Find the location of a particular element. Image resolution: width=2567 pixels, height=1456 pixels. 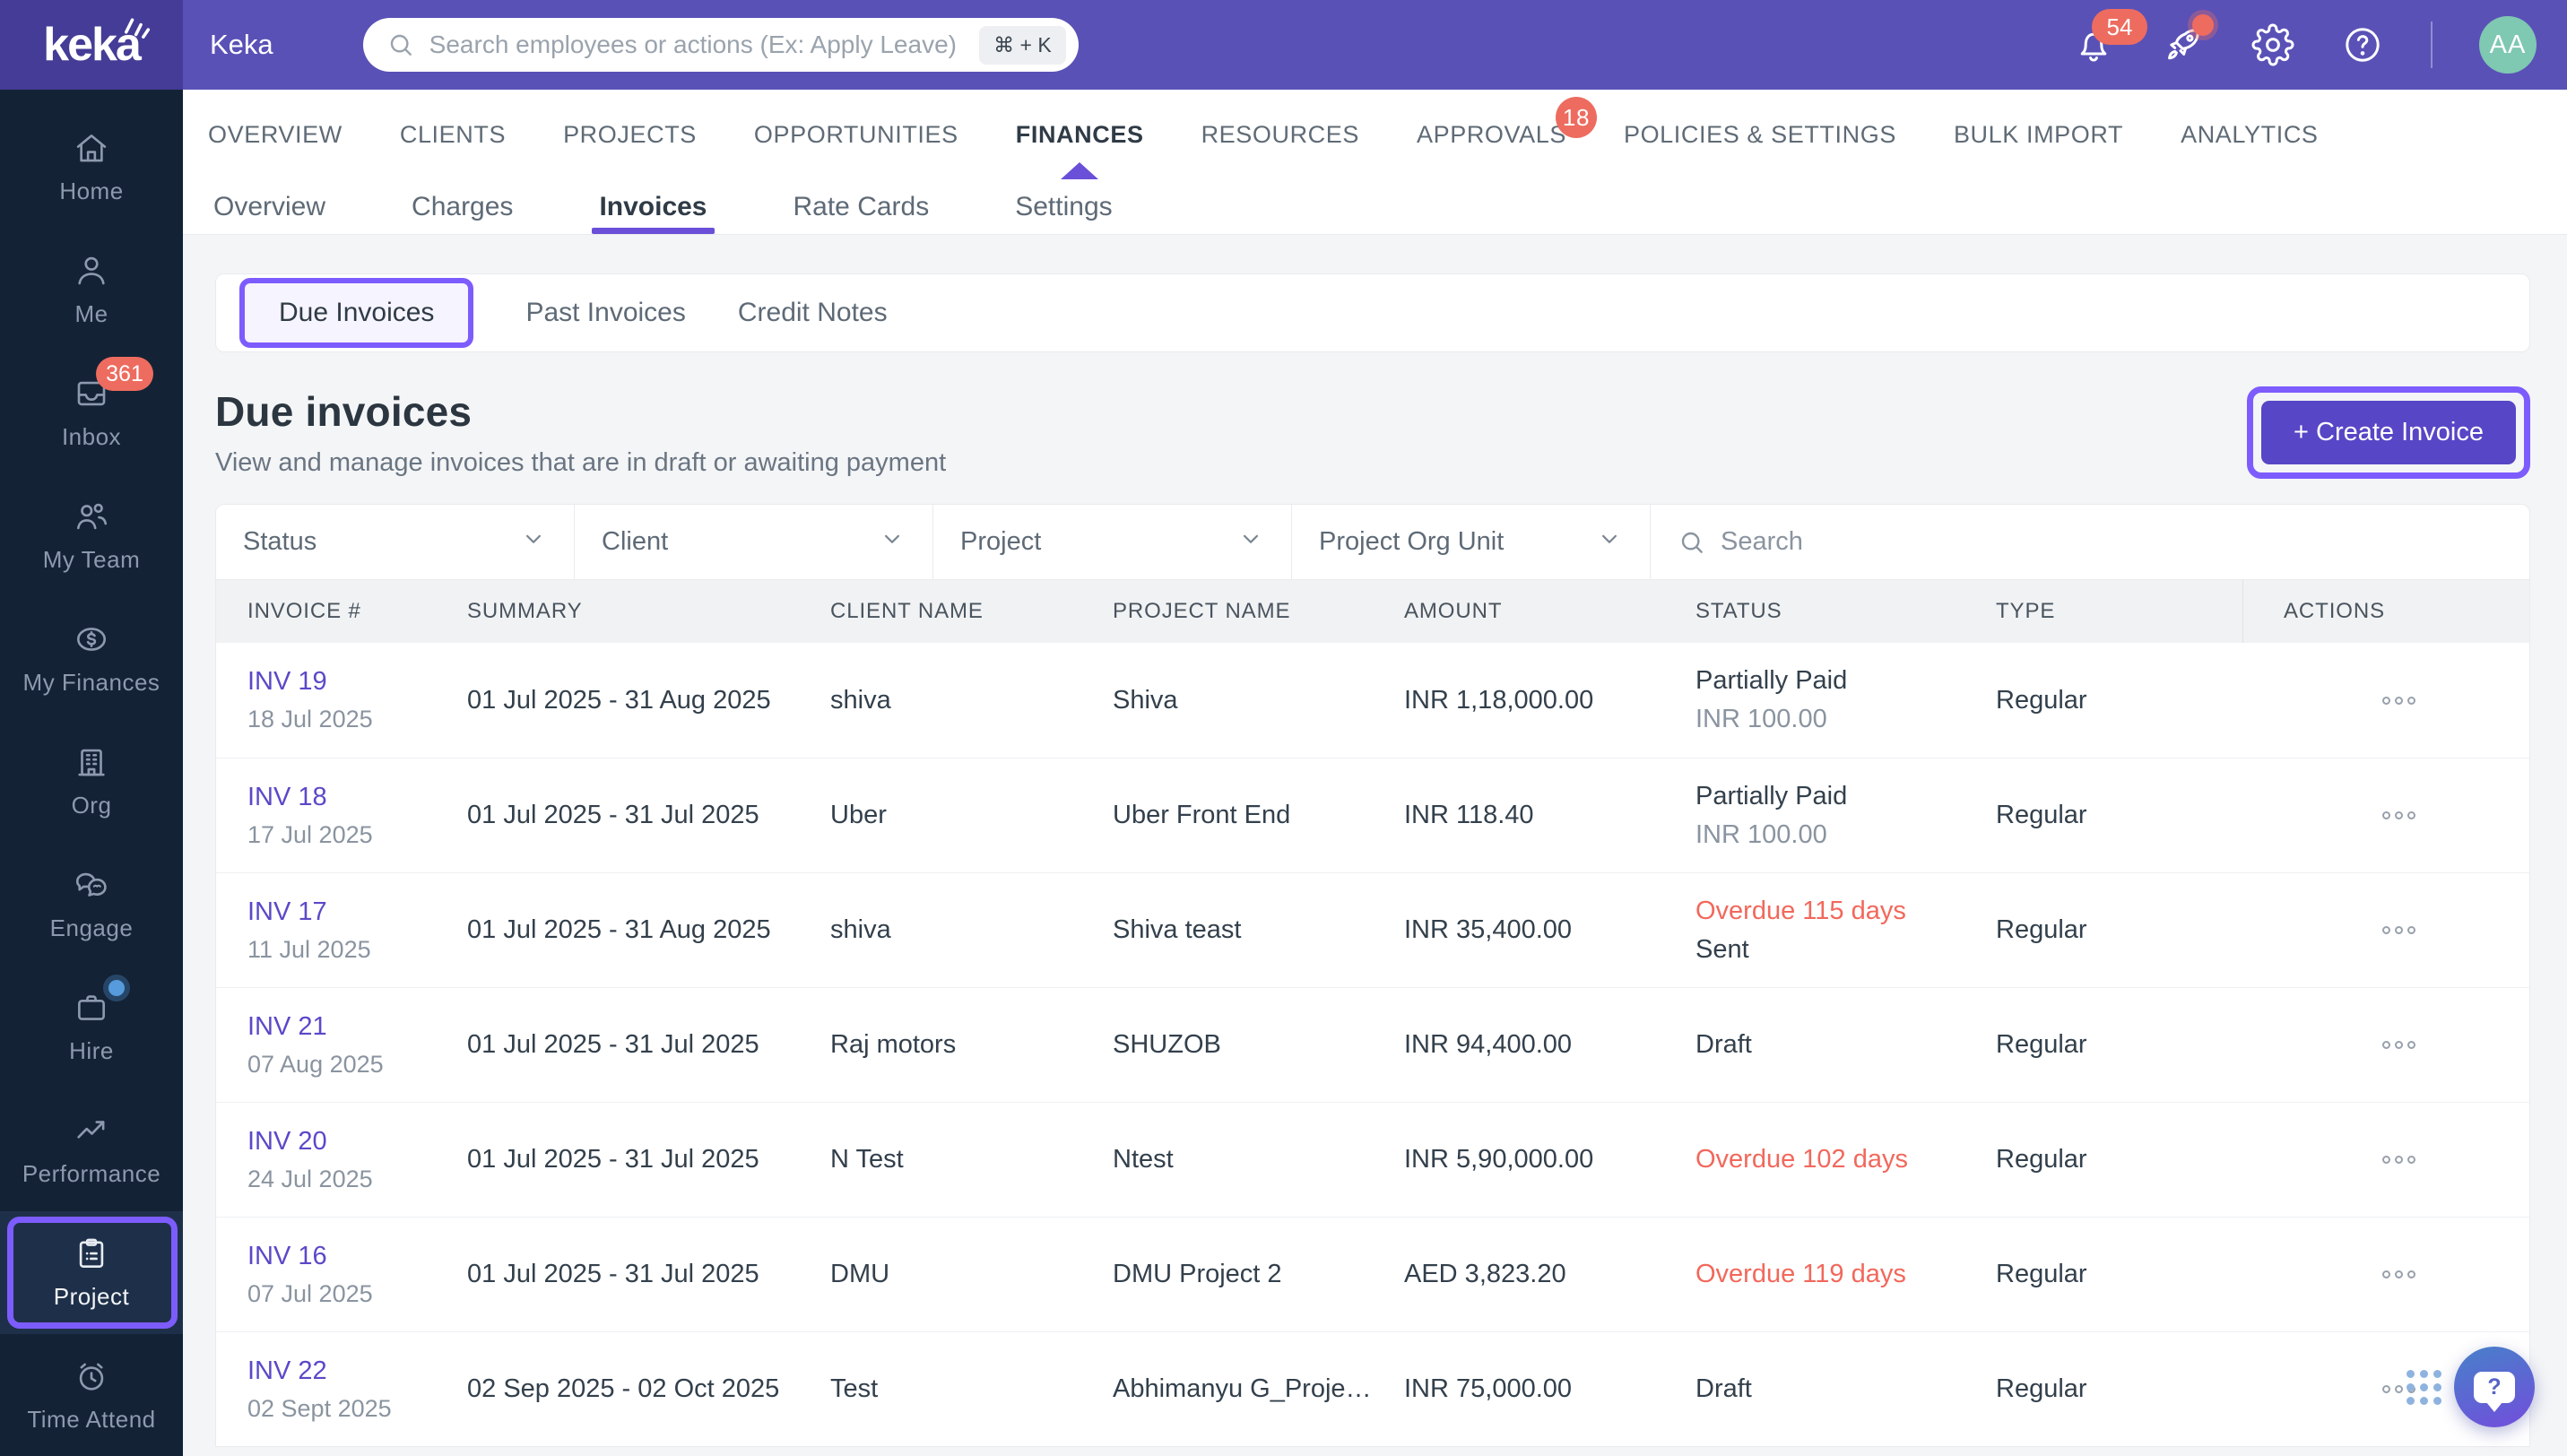

chat-bubble-icon: ? is located at coordinates (2496, 1385).